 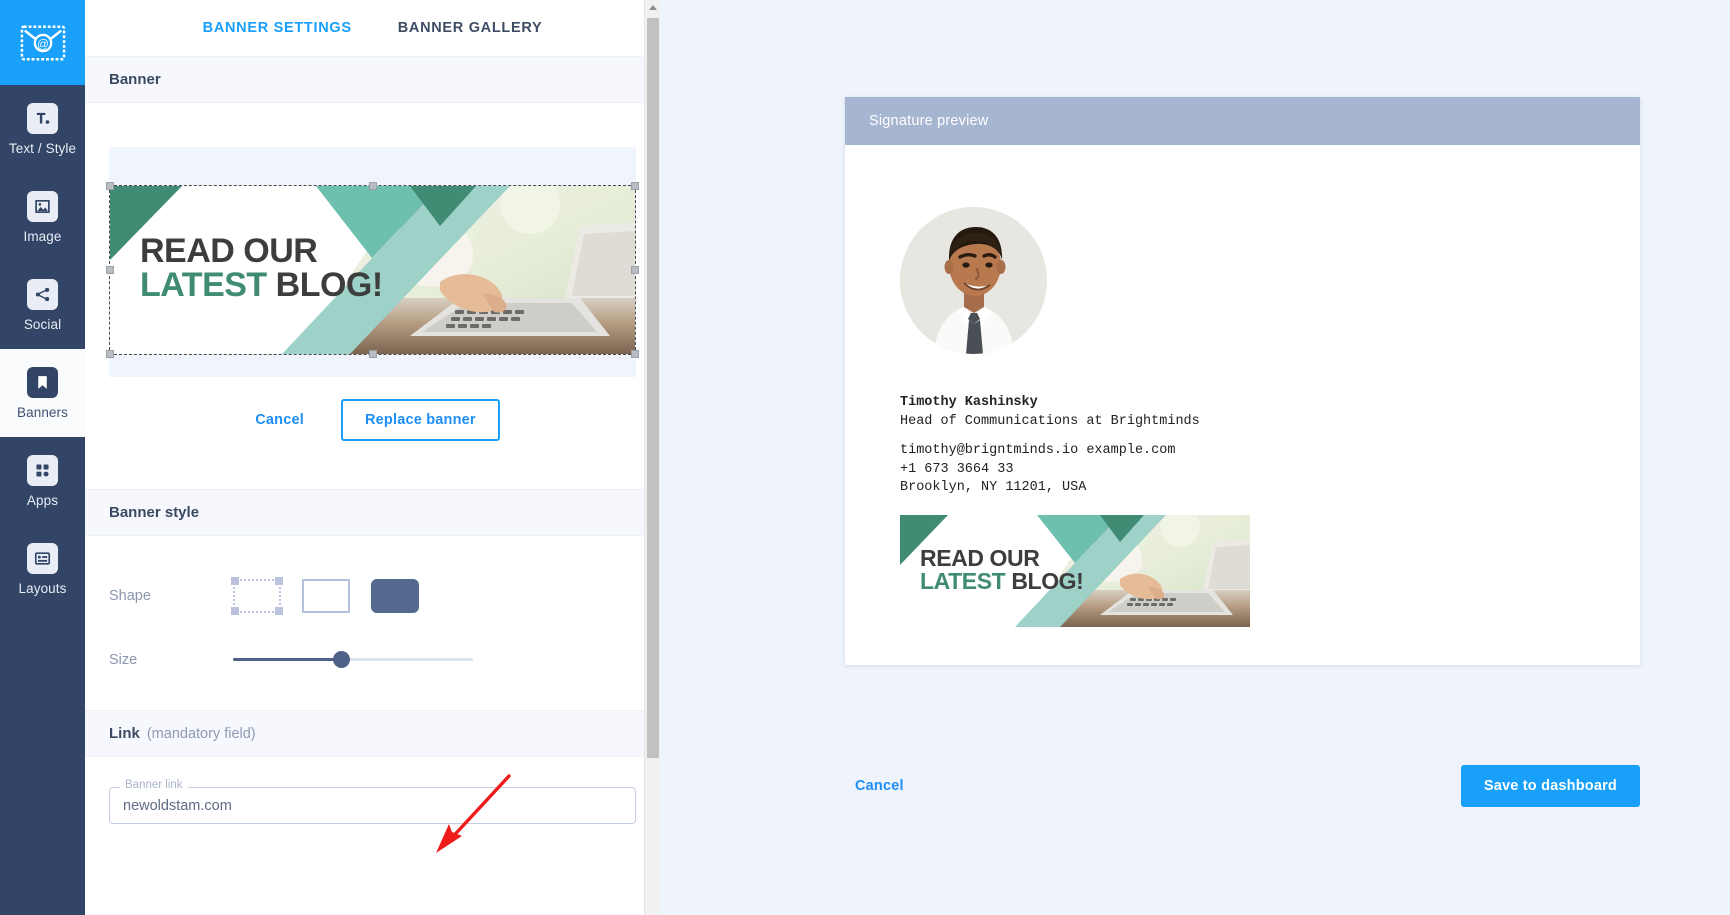 I want to click on banner-preview-selected: READ OUR LATEST BLOG!, so click(x=372, y=270).